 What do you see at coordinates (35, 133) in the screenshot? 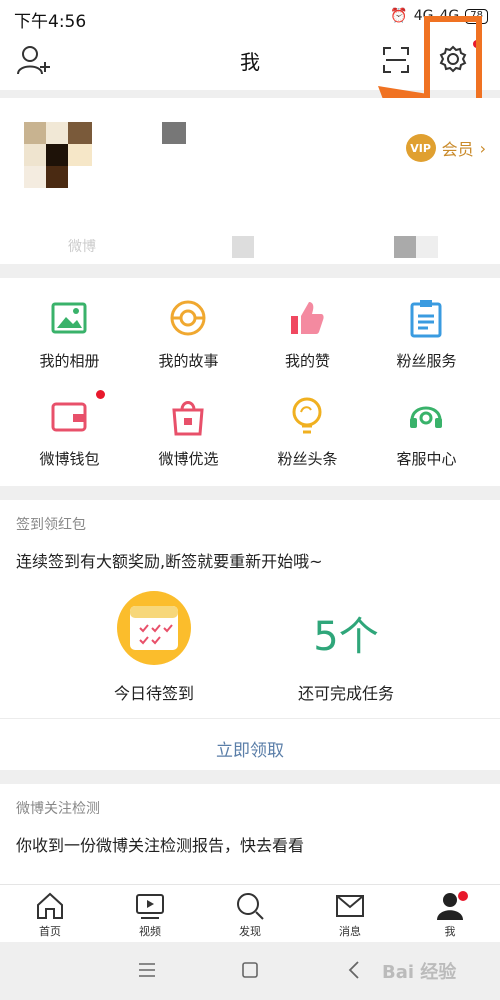
I see `avatar` at bounding box center [35, 133].